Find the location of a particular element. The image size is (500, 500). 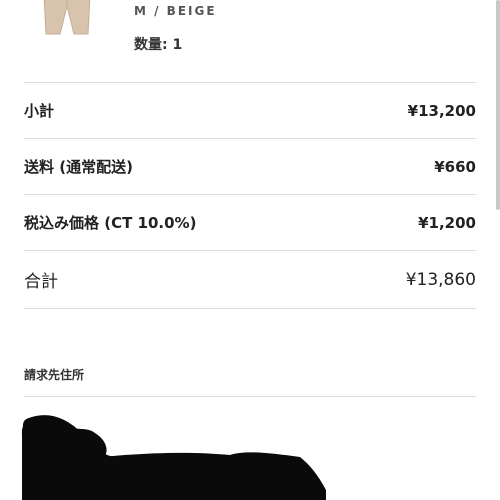

tax-value: ¥1,200 is located at coordinates (447, 222).